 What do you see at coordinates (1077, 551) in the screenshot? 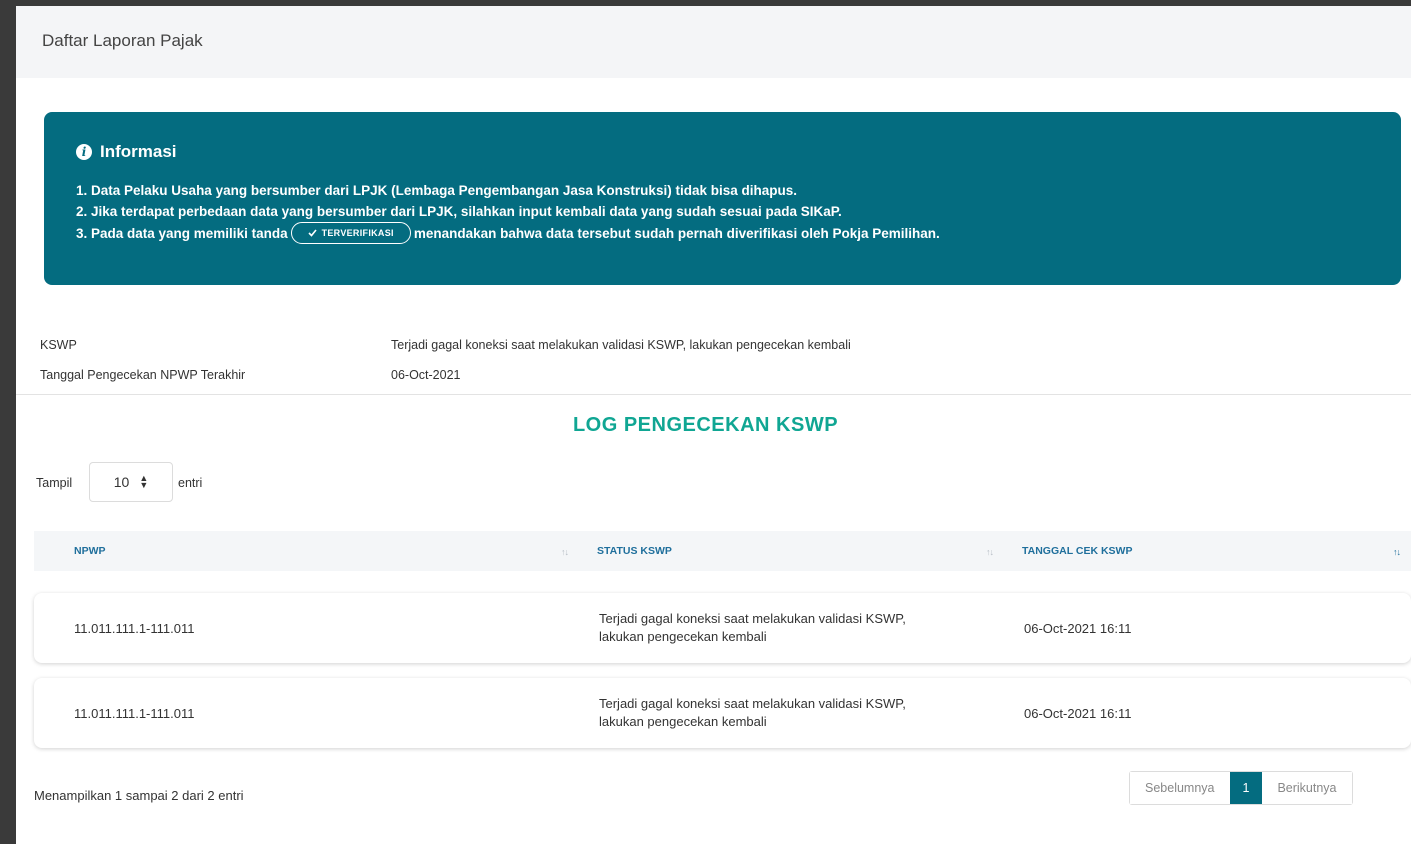
I see `column-header-date: TANGGAL CEK KSWP` at bounding box center [1077, 551].